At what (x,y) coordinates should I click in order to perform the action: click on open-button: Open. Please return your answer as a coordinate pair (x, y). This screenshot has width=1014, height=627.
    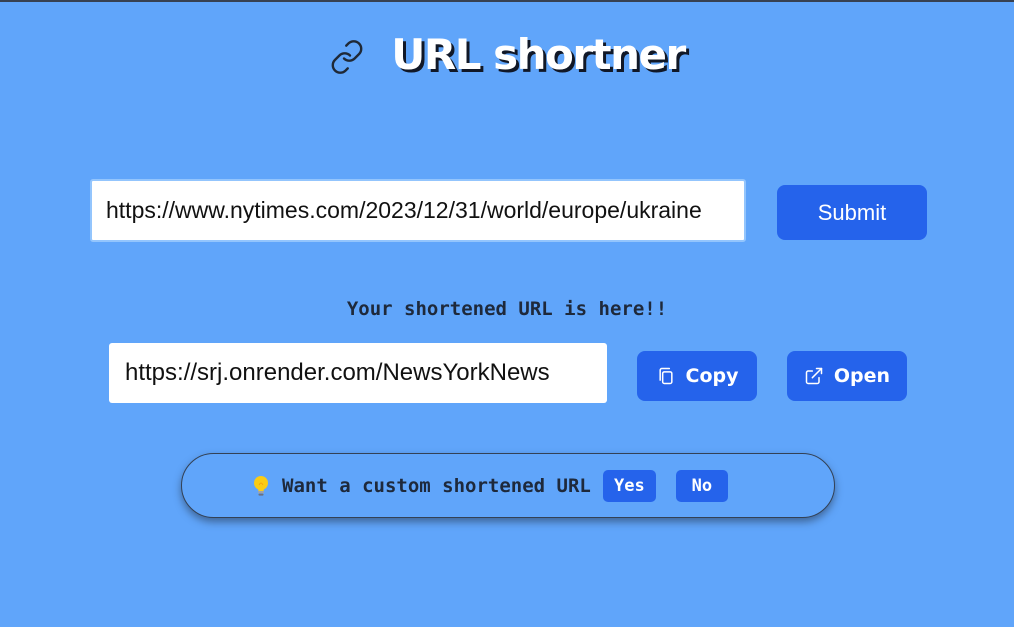
    Looking at the image, I should click on (847, 376).